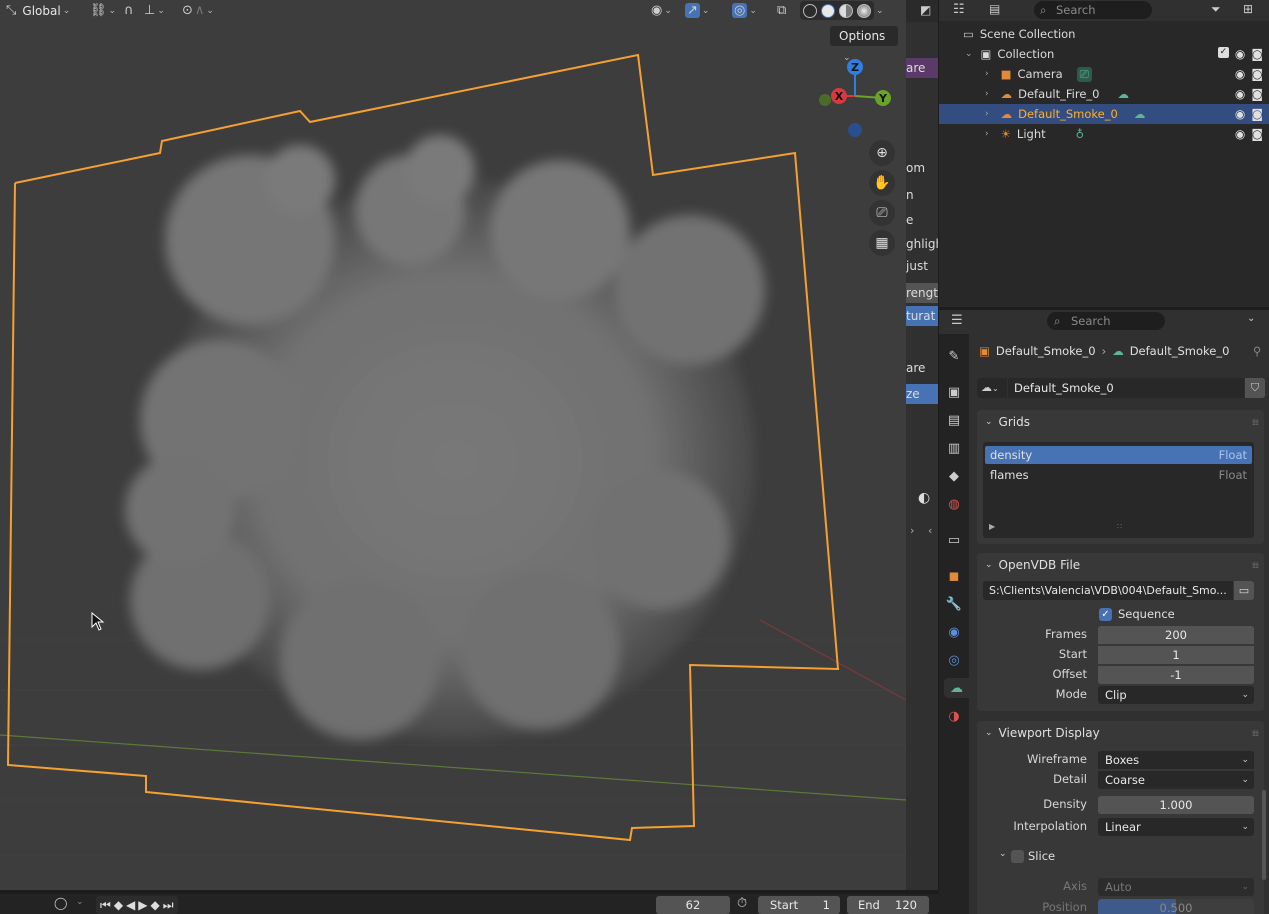 Image resolution: width=1269 pixels, height=914 pixels. I want to click on wireframe-dropdown: Boxes ⌄, so click(1176, 760).